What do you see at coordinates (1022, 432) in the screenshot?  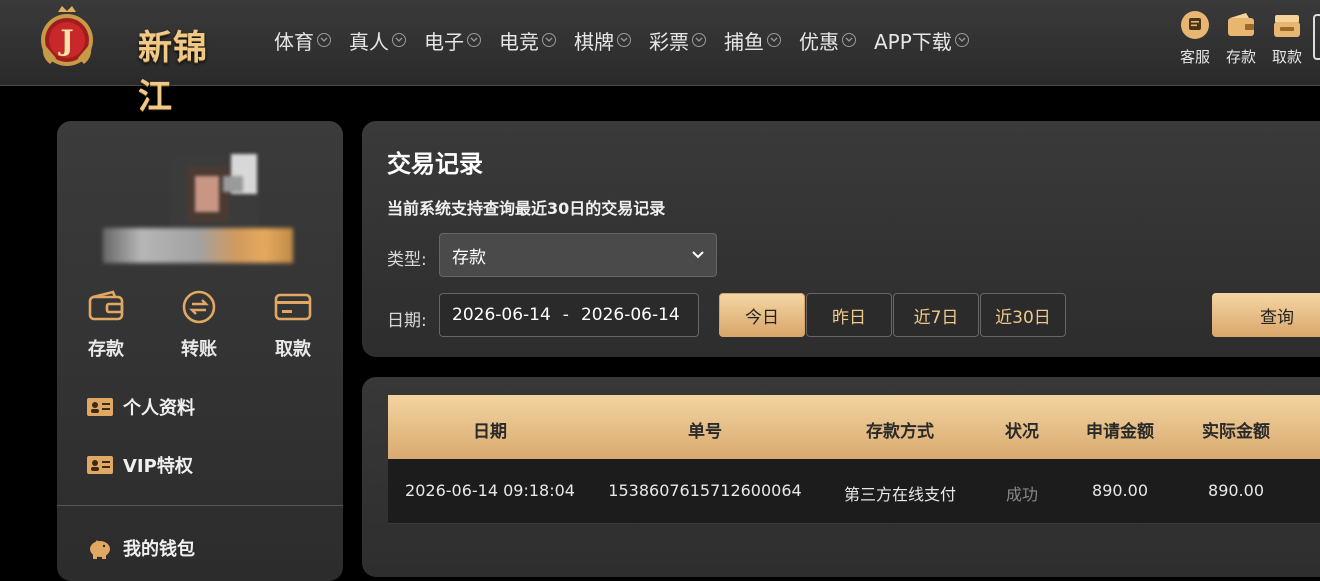 I see `column-header-status: 状况` at bounding box center [1022, 432].